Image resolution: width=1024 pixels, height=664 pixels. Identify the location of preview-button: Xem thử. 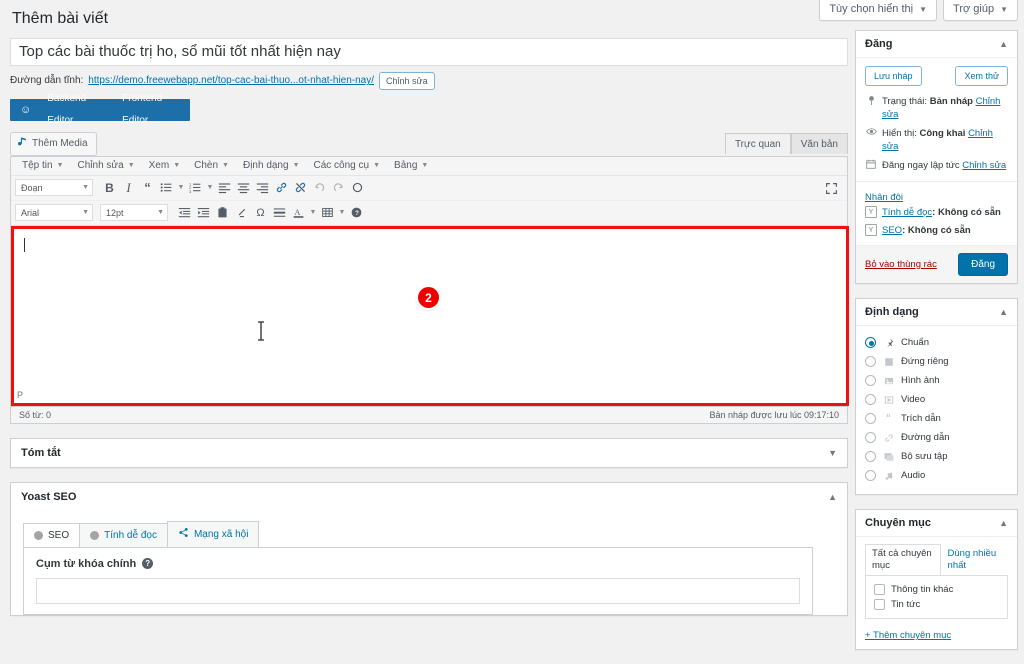
(981, 76).